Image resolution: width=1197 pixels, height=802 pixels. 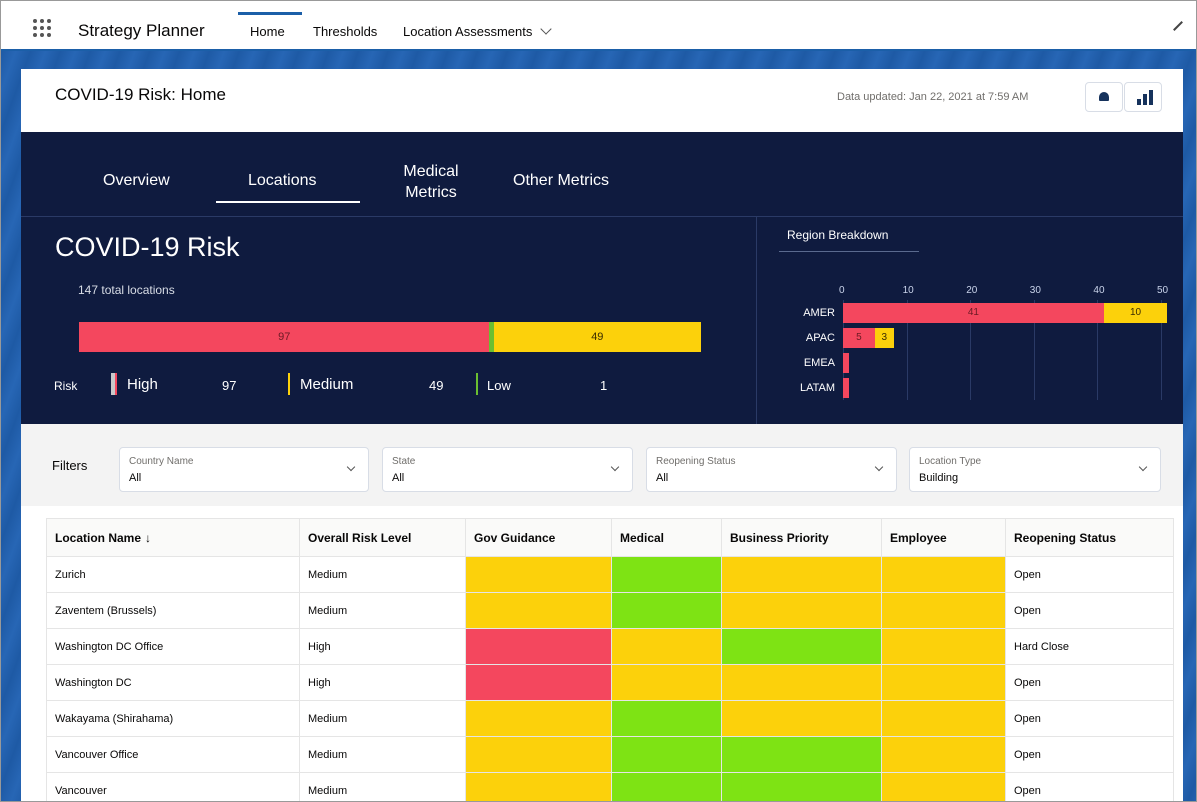 What do you see at coordinates (933, 97) in the screenshot?
I see `data-updated-text: Data updated: Jan 22, 2021 at 7:59 AM` at bounding box center [933, 97].